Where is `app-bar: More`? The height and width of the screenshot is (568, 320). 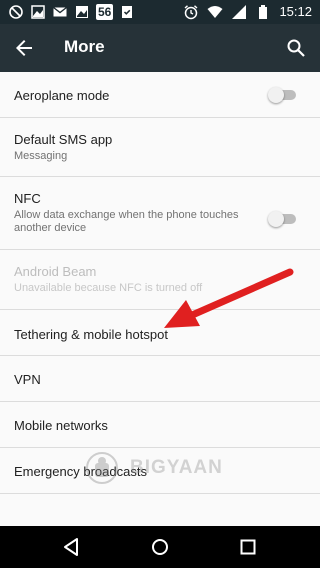
app-bar: More is located at coordinates (160, 48).